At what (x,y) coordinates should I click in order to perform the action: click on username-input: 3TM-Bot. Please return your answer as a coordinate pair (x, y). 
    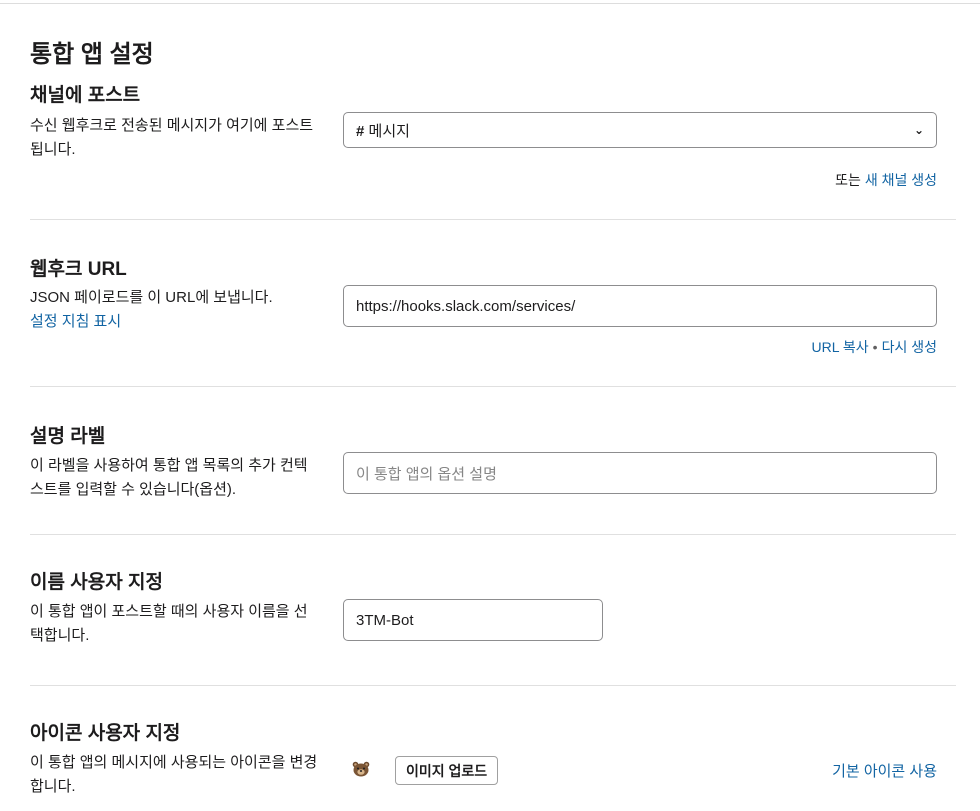
    Looking at the image, I should click on (473, 620).